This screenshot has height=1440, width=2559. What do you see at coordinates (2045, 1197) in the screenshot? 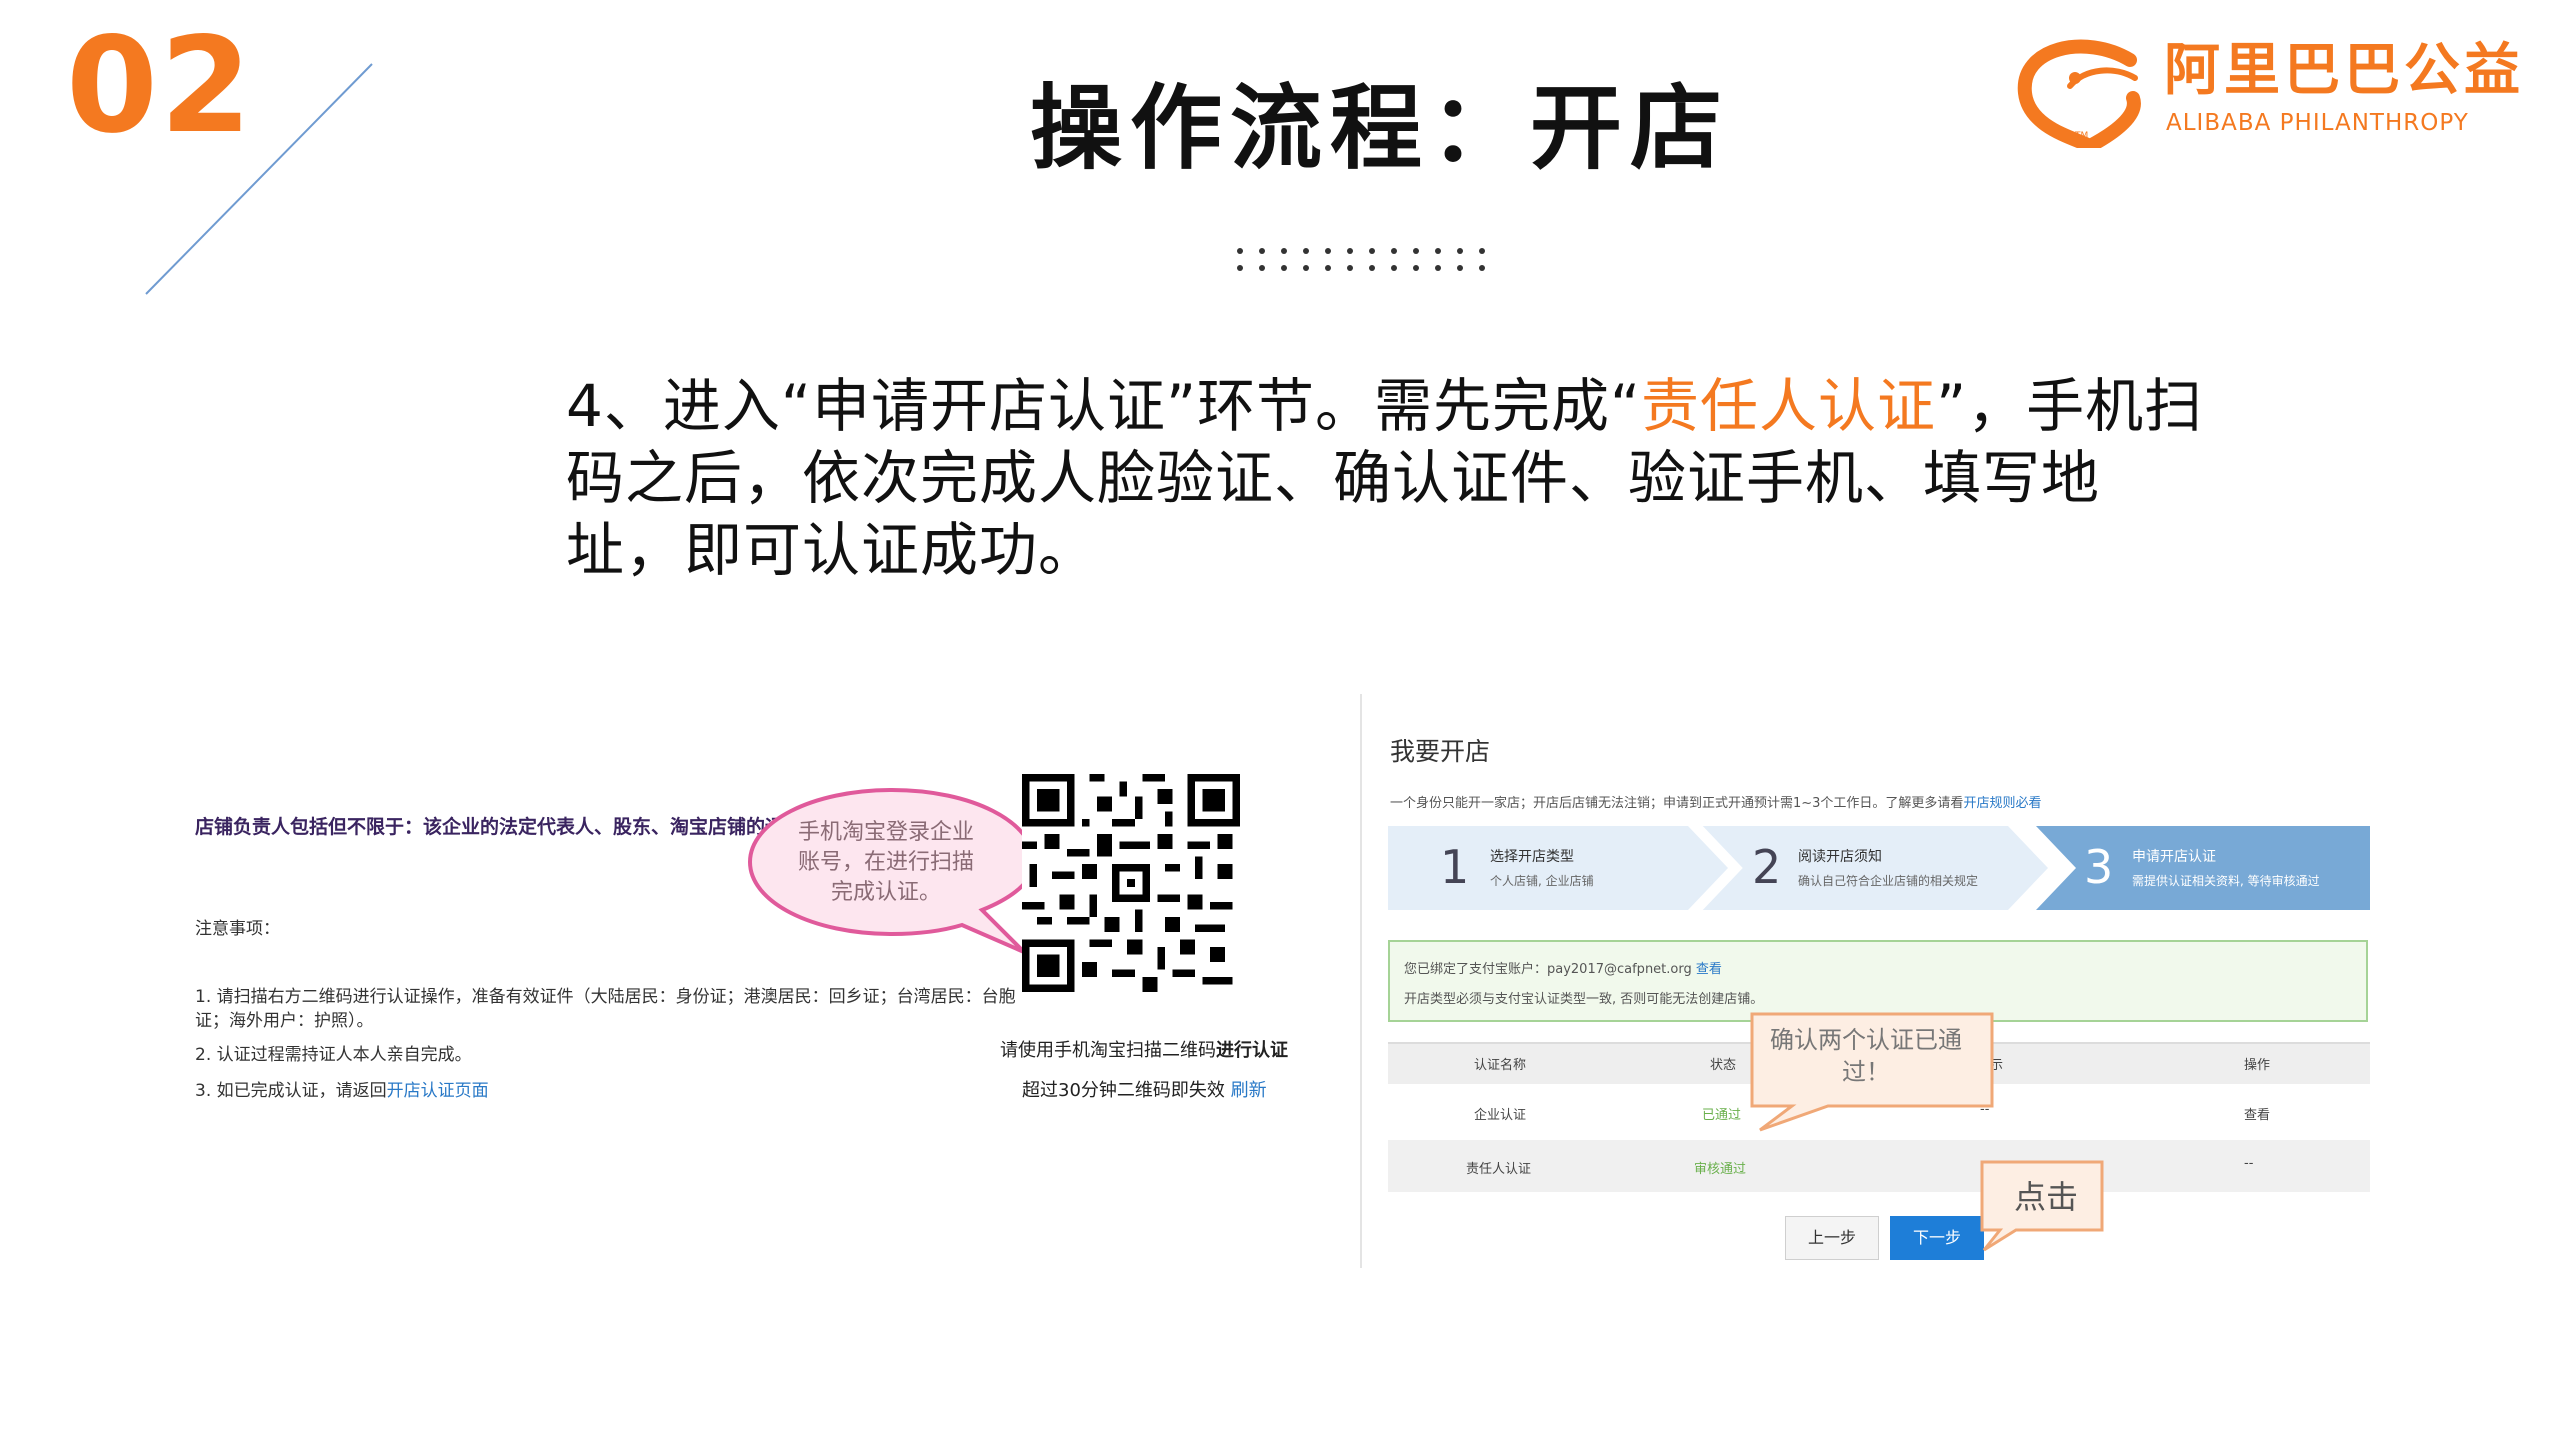
I see `callout-click-text: 点击` at bounding box center [2045, 1197].